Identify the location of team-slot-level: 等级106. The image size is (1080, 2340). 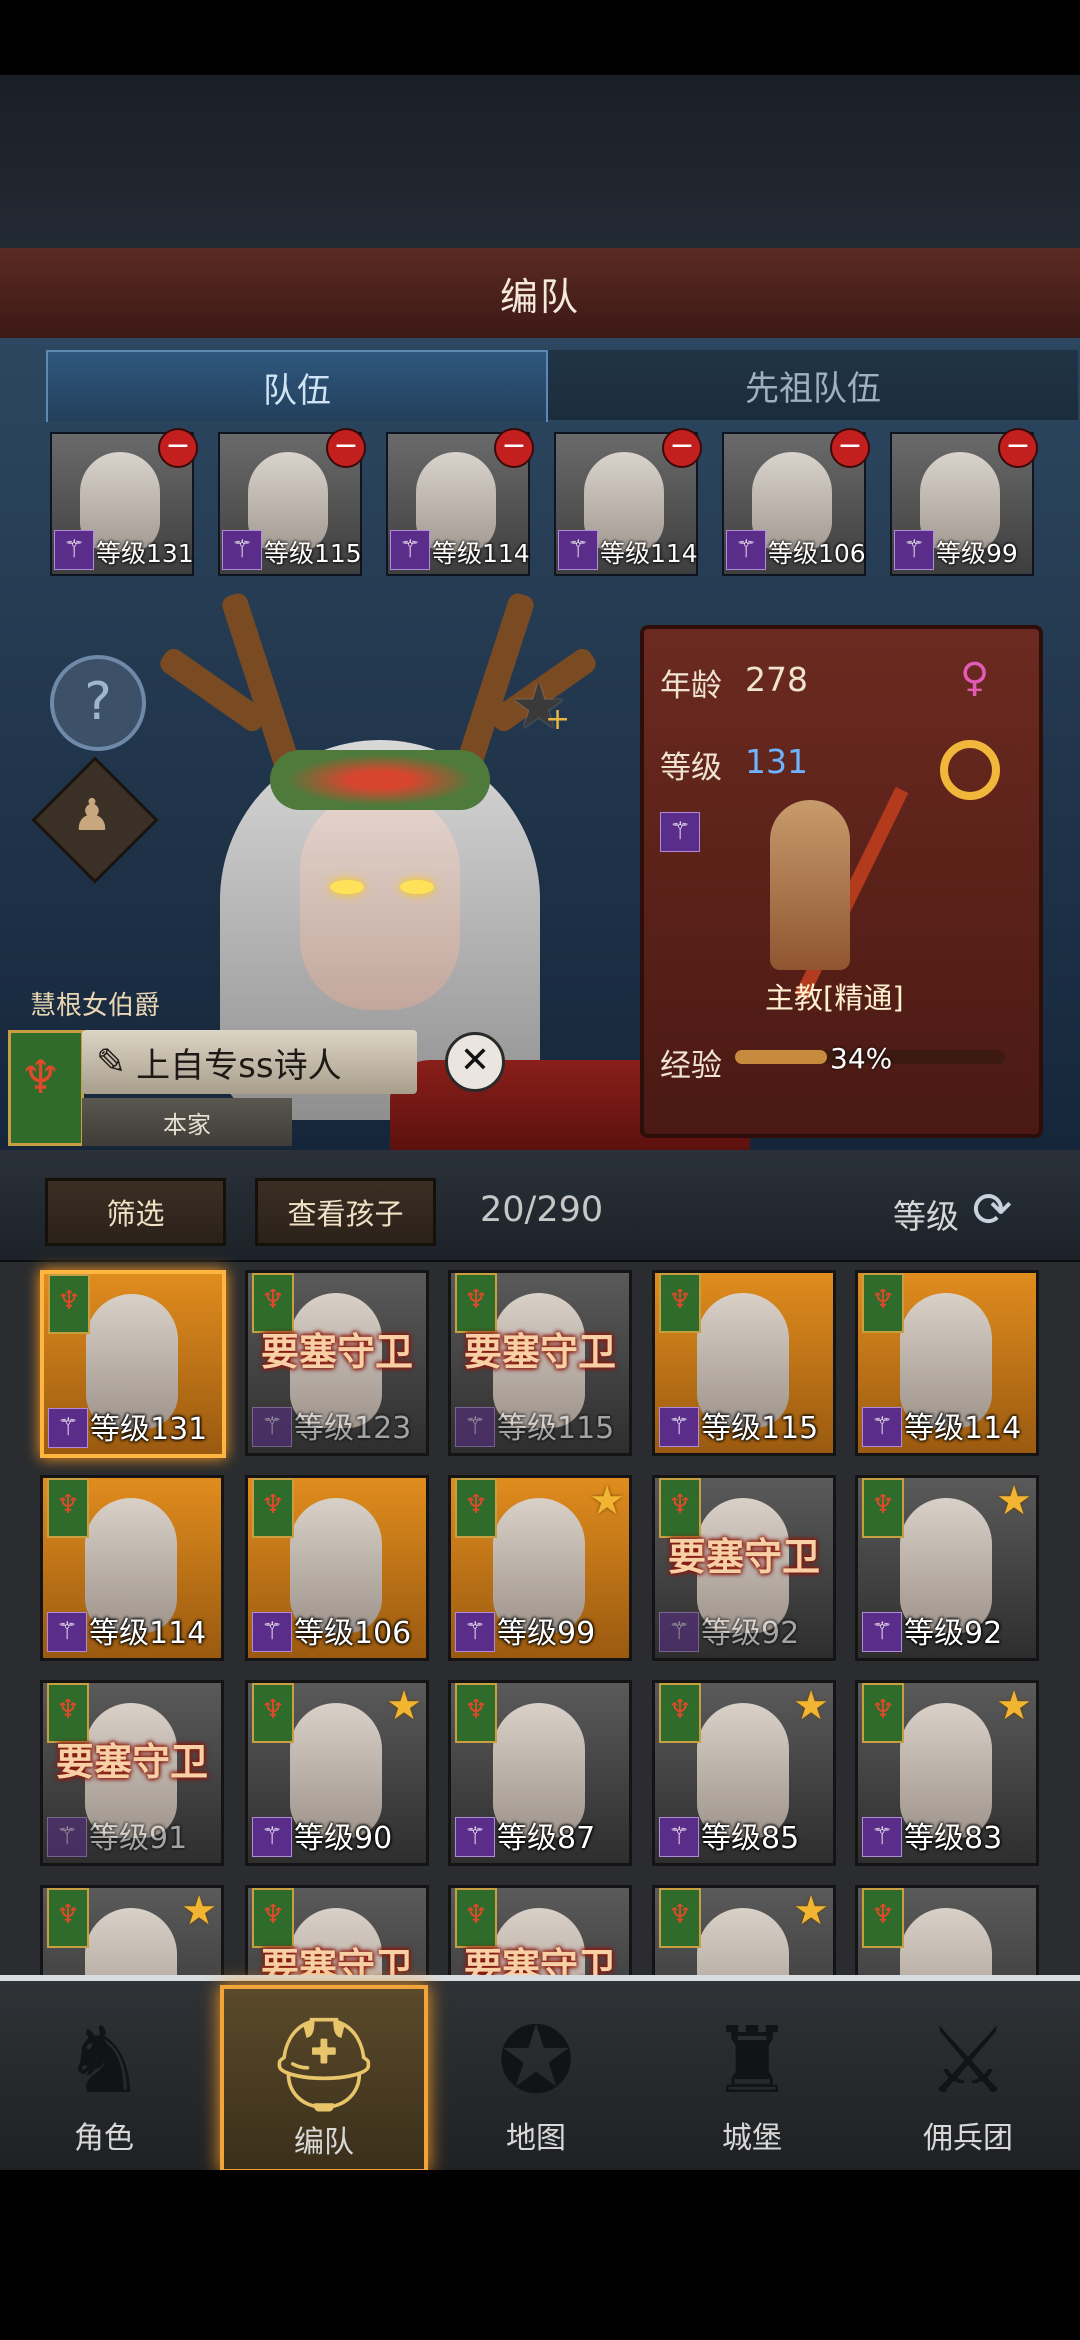
(817, 553).